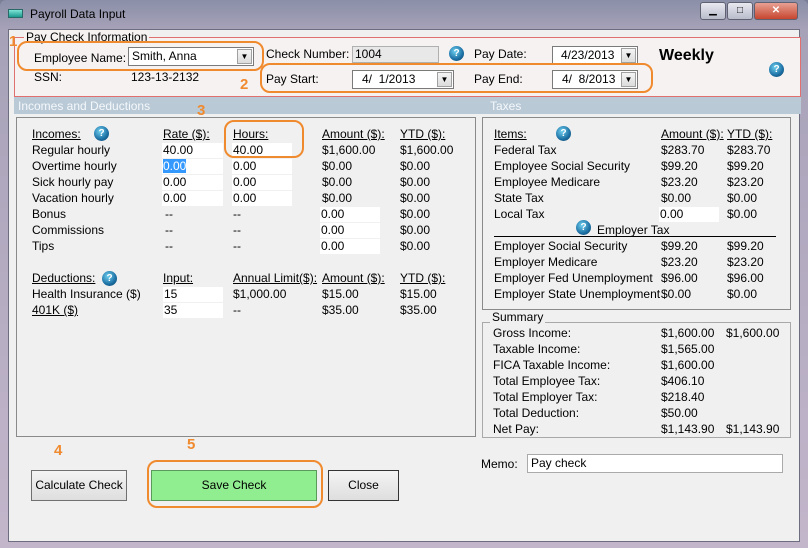  Describe the element at coordinates (688, 429) in the screenshot. I see `summary-amount: $1,143.90` at that location.